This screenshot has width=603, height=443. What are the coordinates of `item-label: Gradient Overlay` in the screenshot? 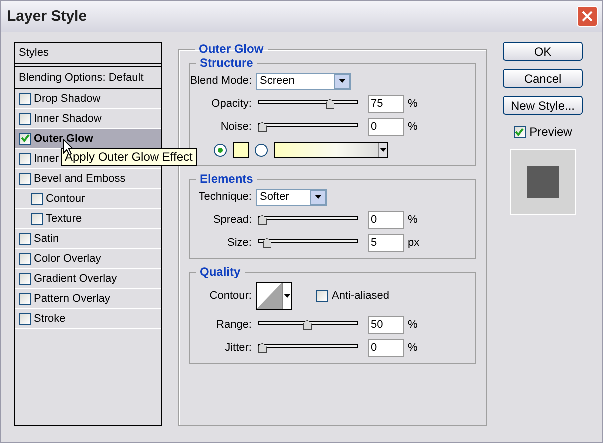 It's located at (76, 278).